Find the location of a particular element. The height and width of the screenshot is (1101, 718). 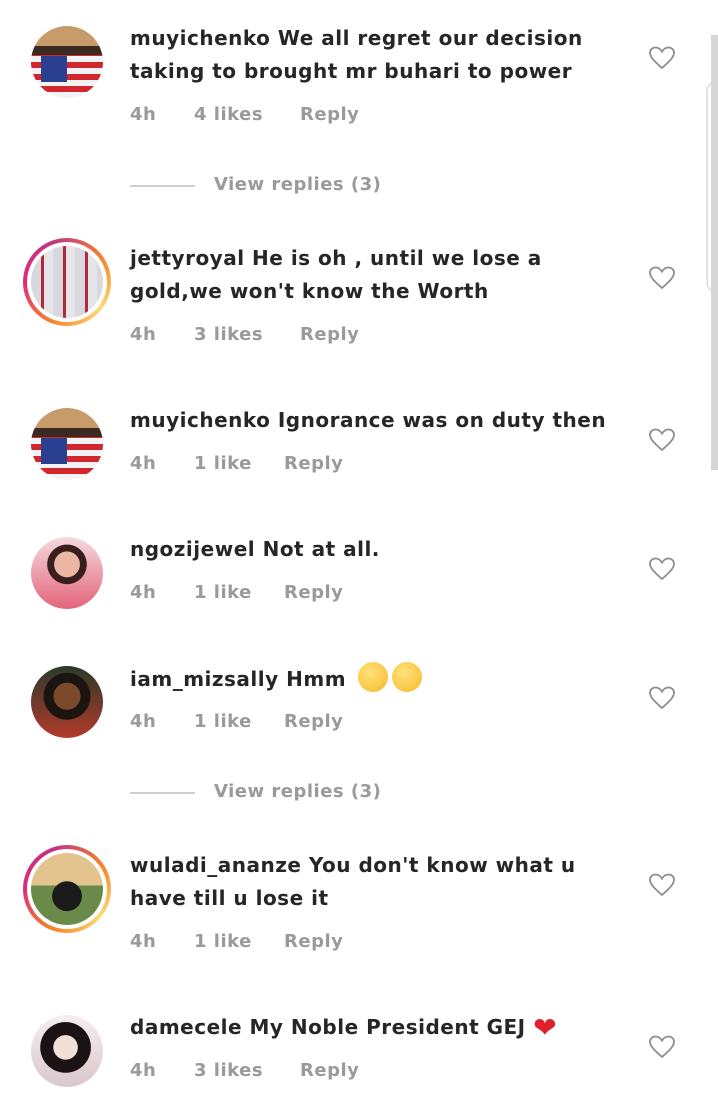

comment-text: muyichenko Ignorance was on duty then is located at coordinates (380, 420).